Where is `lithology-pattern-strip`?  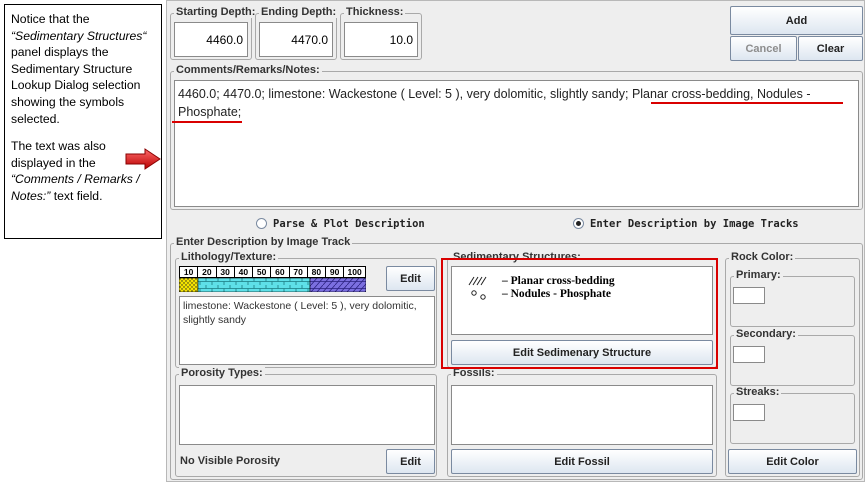 lithology-pattern-strip is located at coordinates (272, 285).